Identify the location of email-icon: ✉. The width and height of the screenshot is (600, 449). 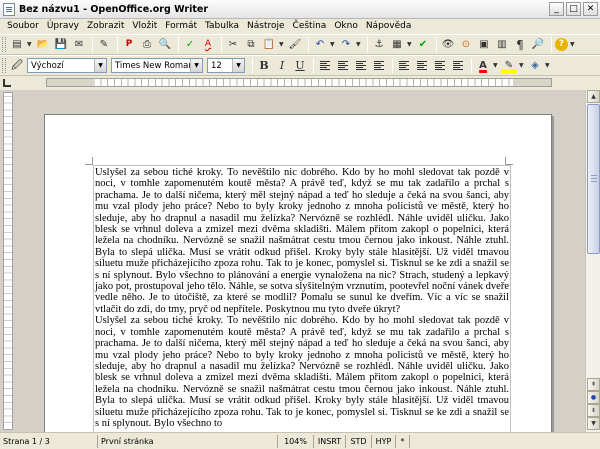
(79, 45).